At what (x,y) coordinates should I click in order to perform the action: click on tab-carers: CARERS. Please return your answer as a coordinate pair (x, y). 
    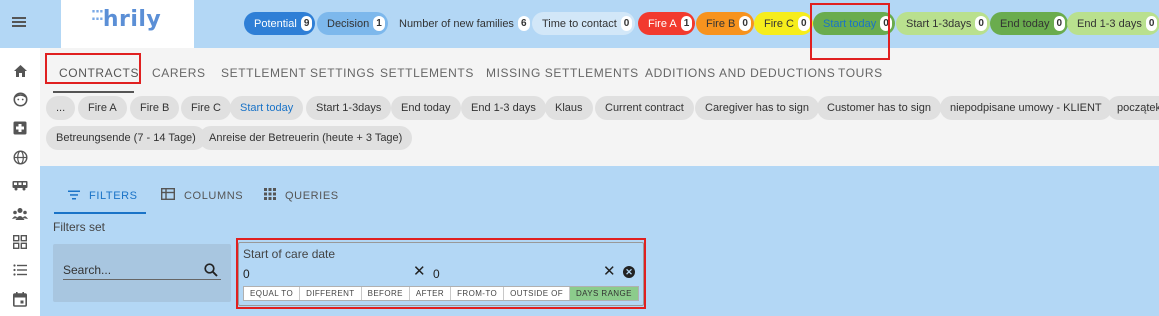
    Looking at the image, I should click on (179, 73).